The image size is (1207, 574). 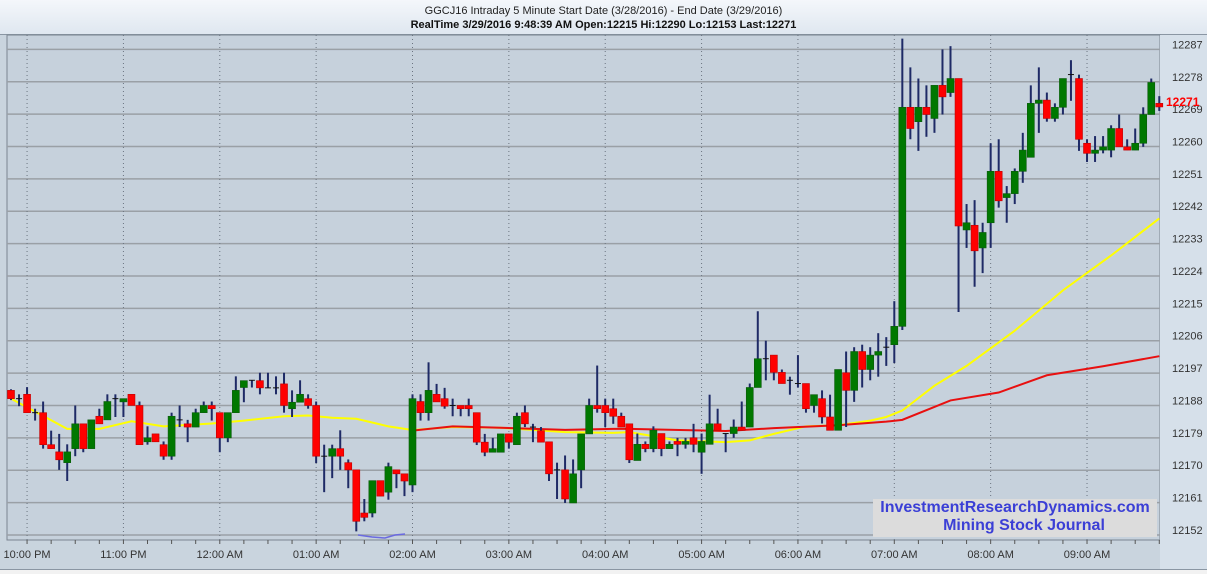 I want to click on y-tick-label: 12278, so click(x=1187, y=78).